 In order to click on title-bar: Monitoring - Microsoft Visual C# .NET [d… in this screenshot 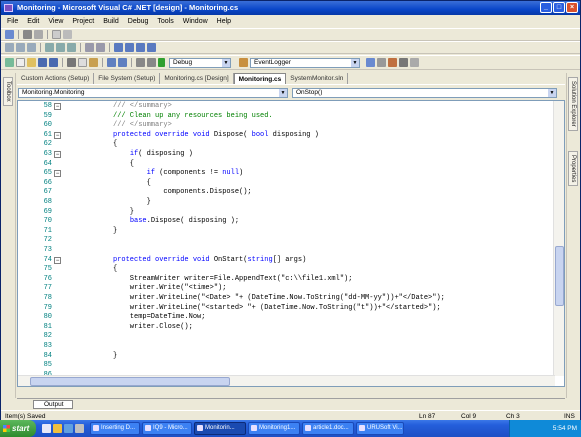, I will do `click(290, 8)`.